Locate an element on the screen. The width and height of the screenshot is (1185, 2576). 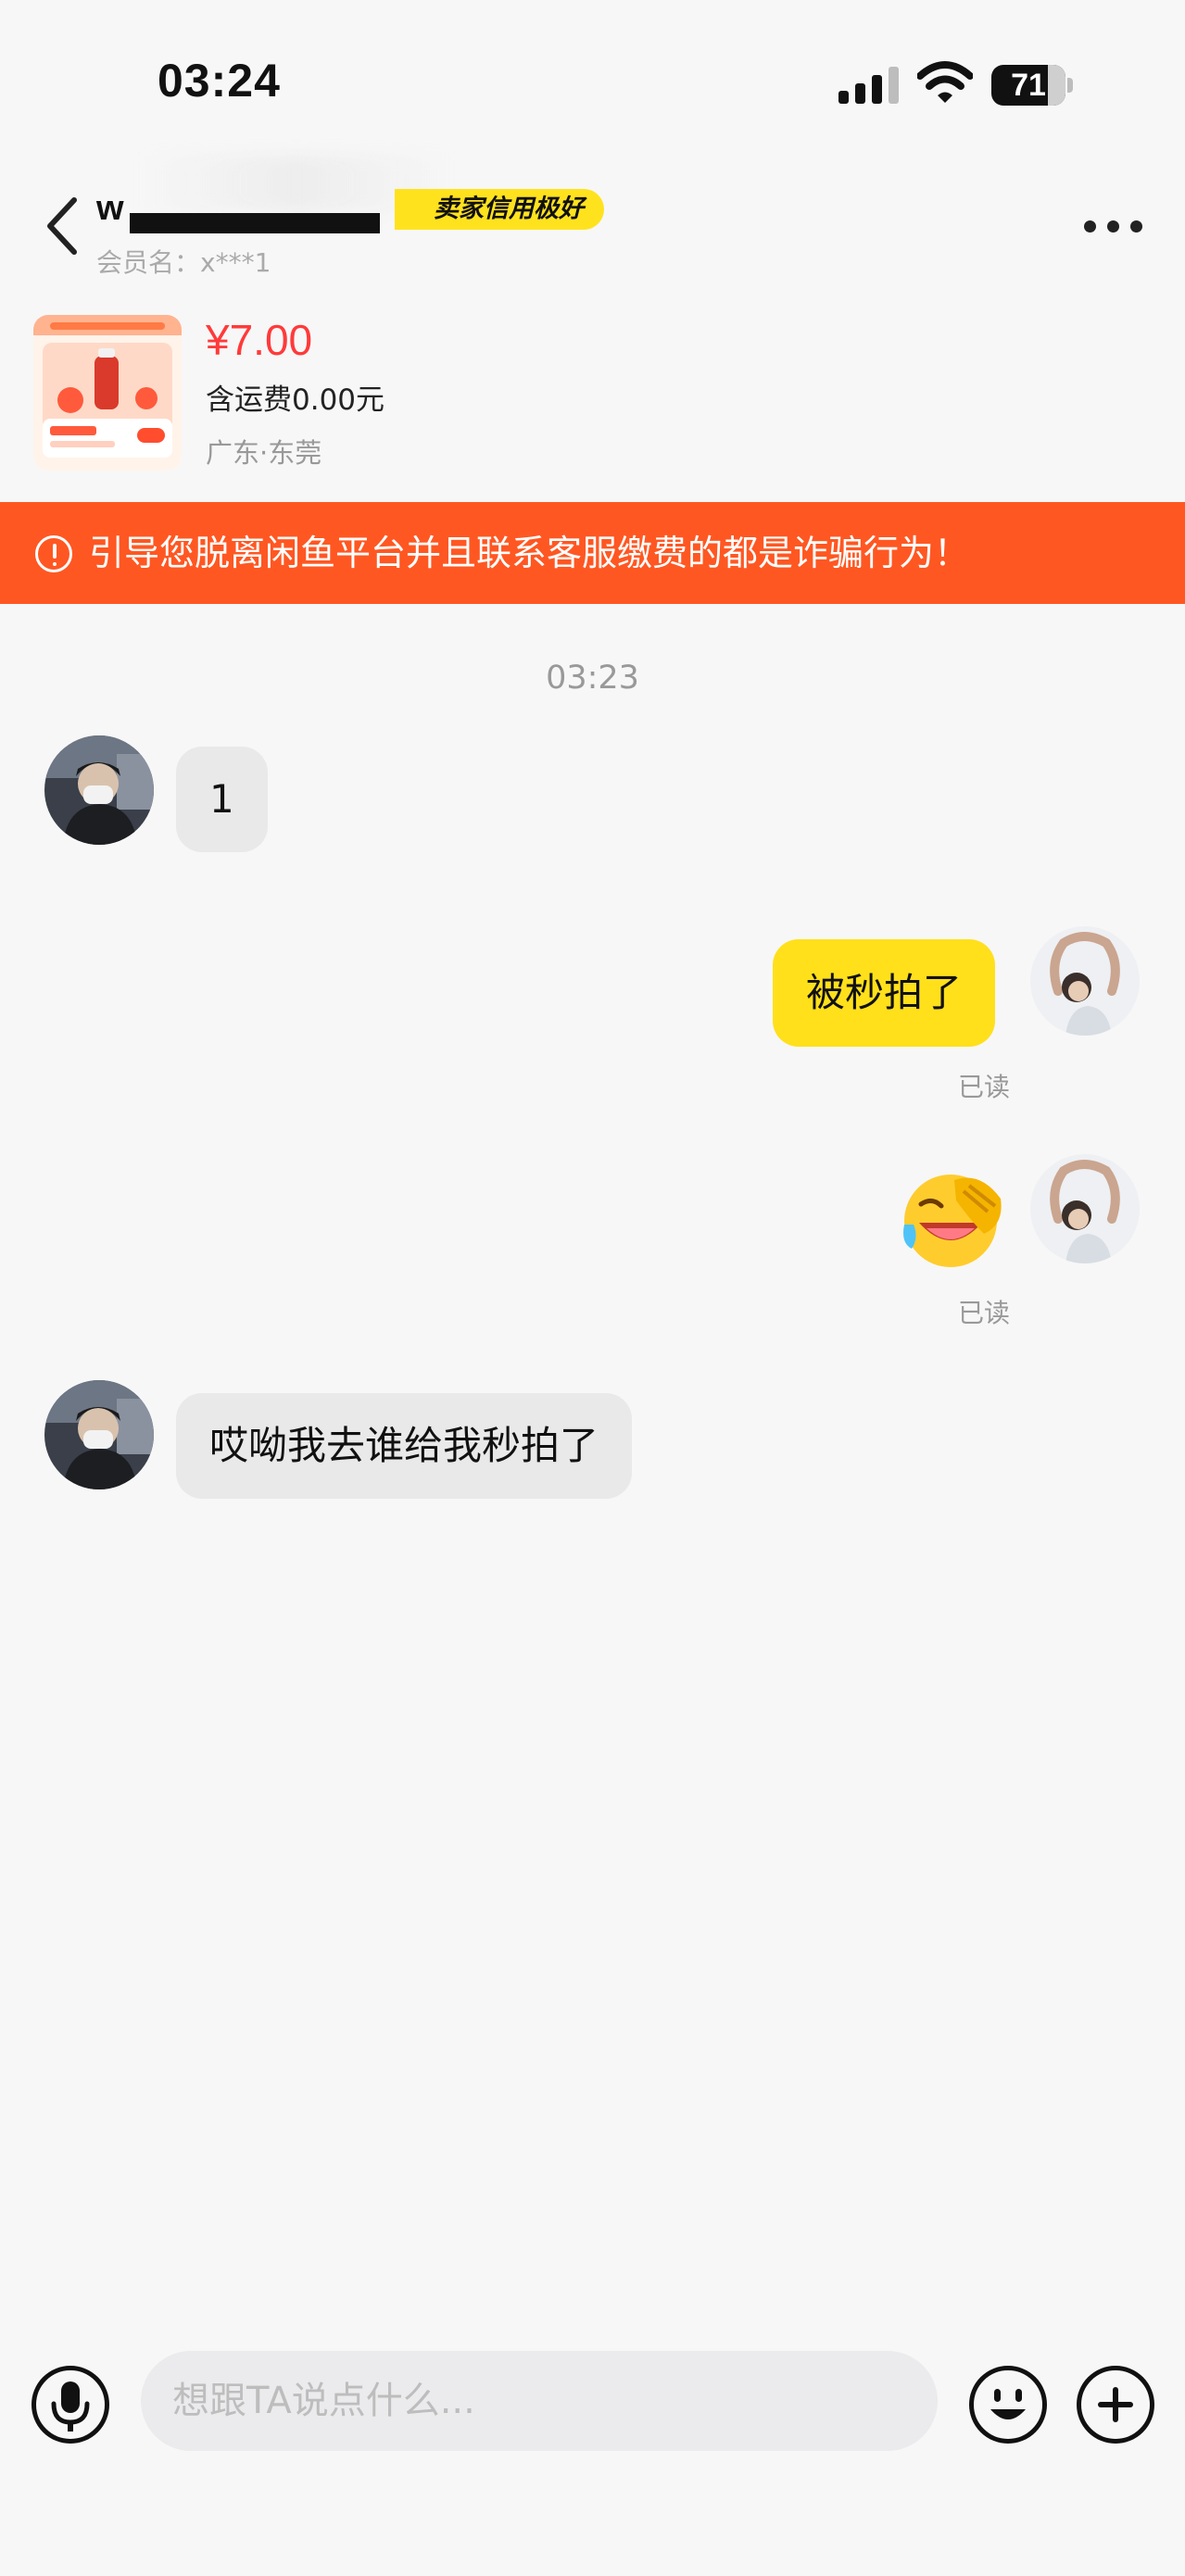
smiley-icon is located at coordinates (1008, 2404).